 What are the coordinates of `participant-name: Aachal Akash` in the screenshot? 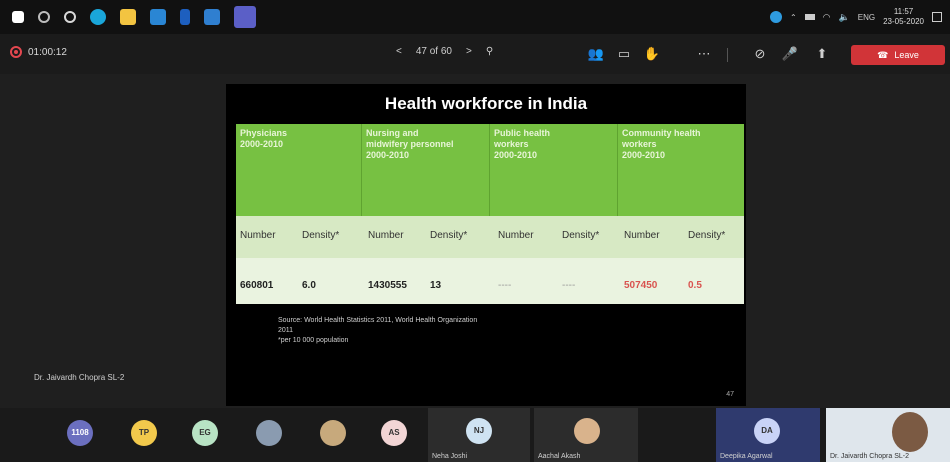 It's located at (559, 456).